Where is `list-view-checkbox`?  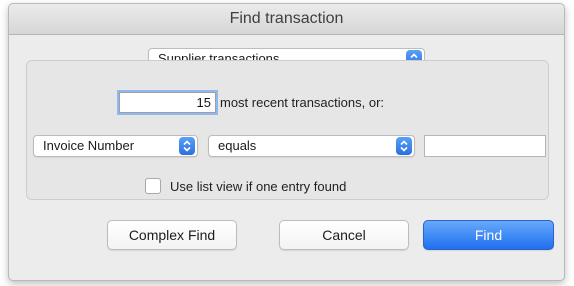
list-view-checkbox is located at coordinates (153, 186).